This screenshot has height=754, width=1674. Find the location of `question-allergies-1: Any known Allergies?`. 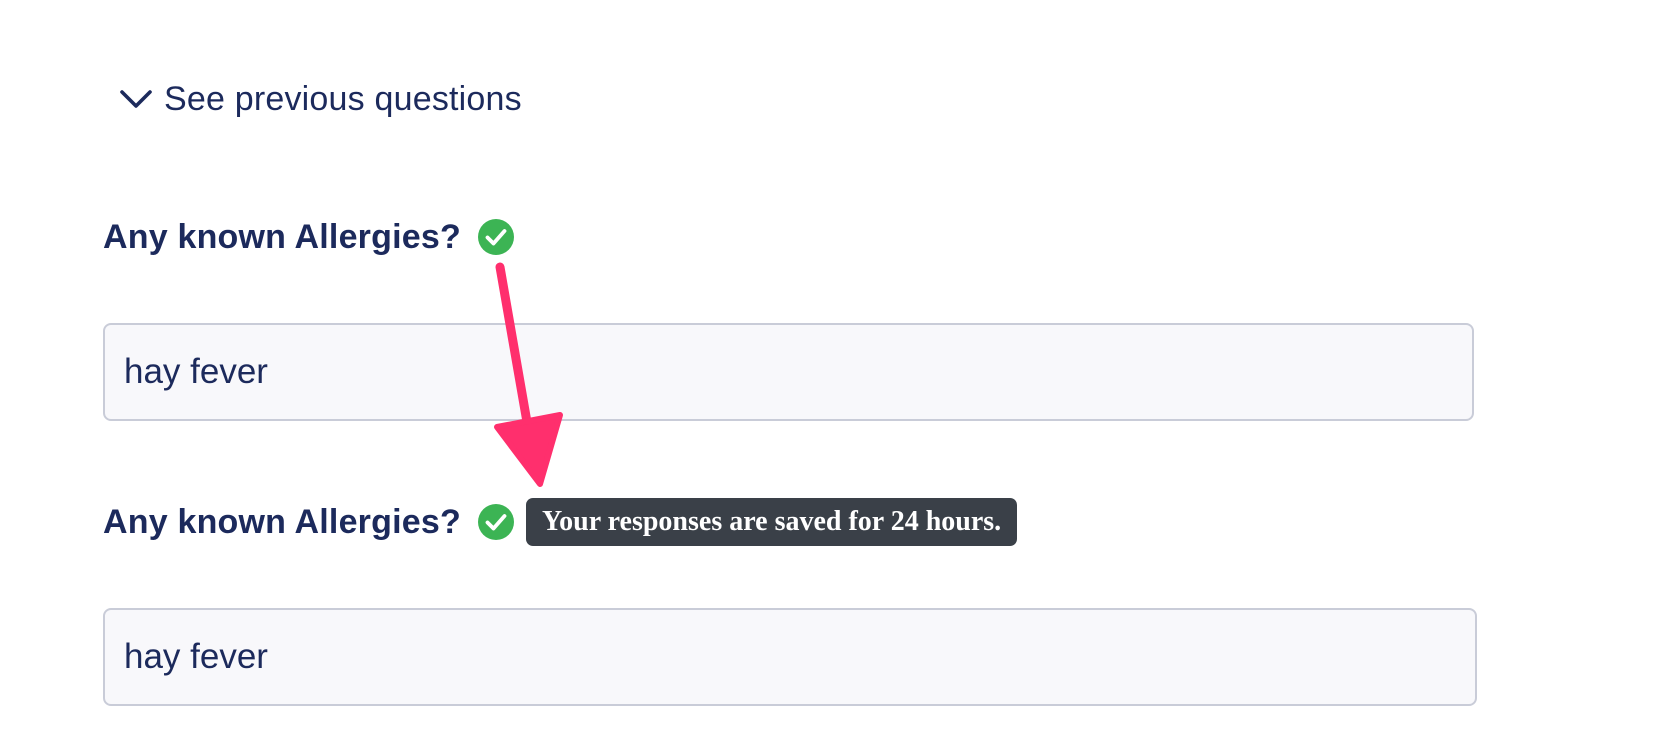

question-allergies-1: Any known Allergies? is located at coordinates (309, 237).